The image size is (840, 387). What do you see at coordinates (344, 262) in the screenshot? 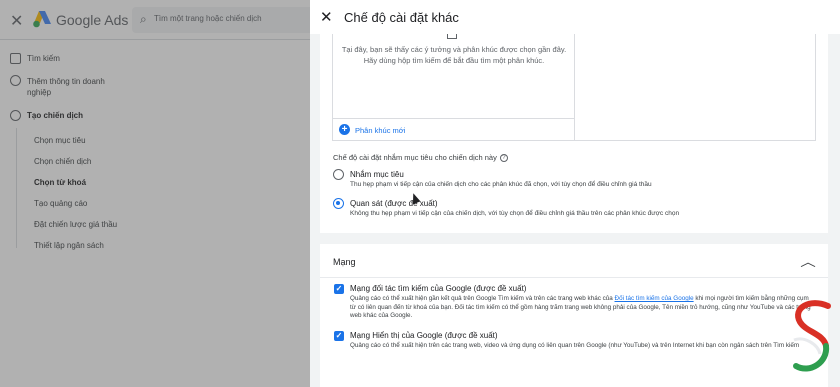
I see `networks-section-title: Mạng` at bounding box center [344, 262].